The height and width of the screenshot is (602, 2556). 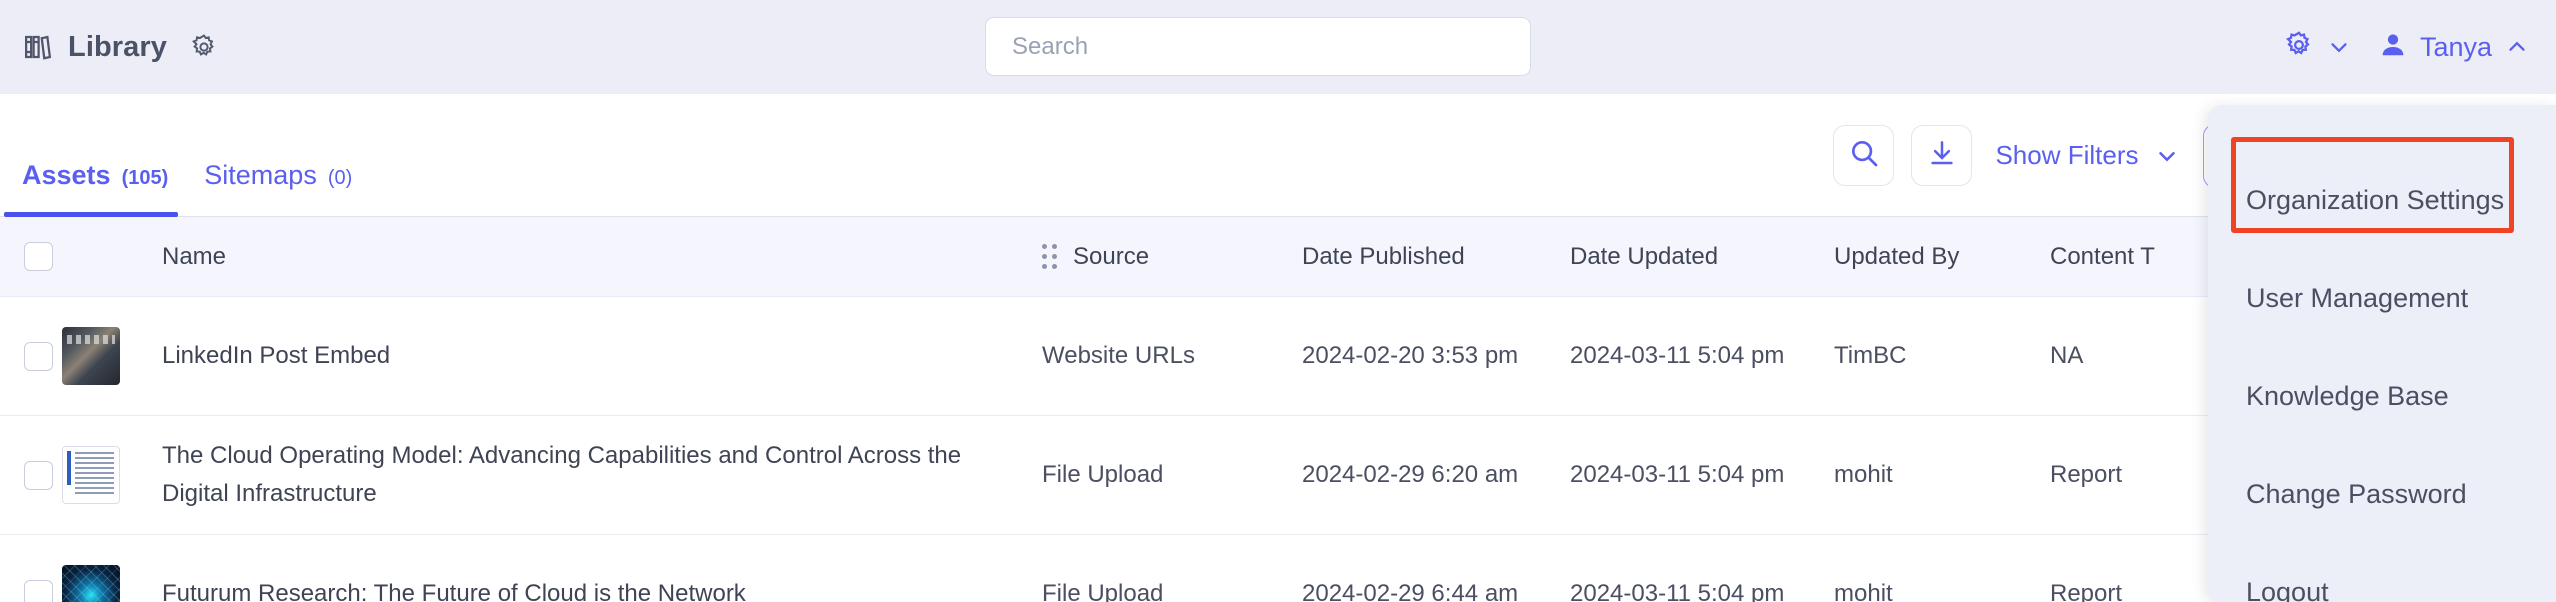 I want to click on tab-bar: Assets (105) Sitemaps (0), so click(x=185, y=155).